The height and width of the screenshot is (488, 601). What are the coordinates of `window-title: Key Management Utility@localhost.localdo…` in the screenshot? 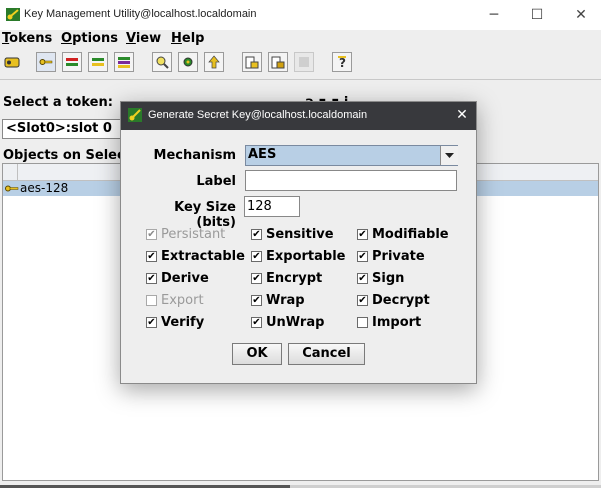 It's located at (140, 14).